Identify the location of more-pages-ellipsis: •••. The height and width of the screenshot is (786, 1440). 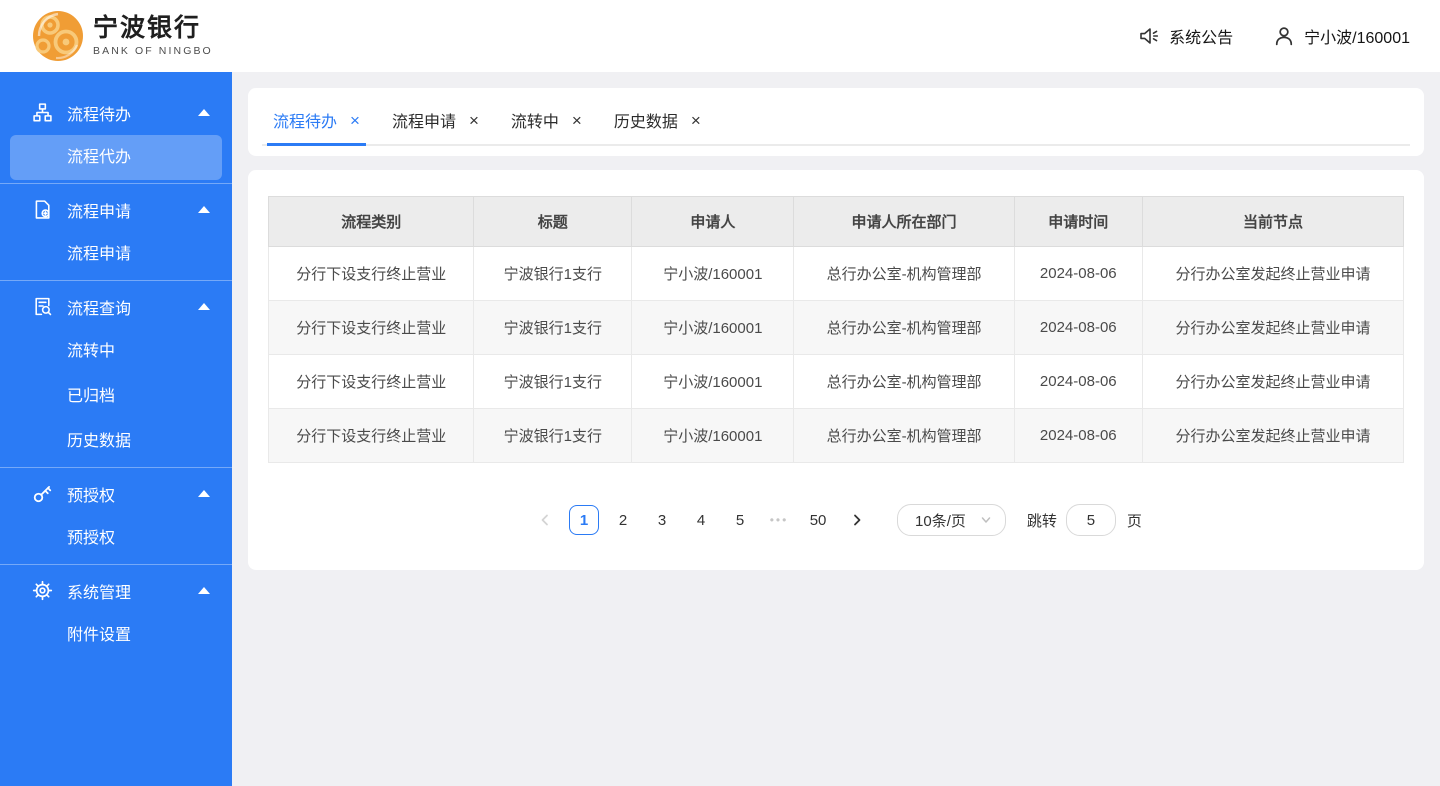
(779, 520).